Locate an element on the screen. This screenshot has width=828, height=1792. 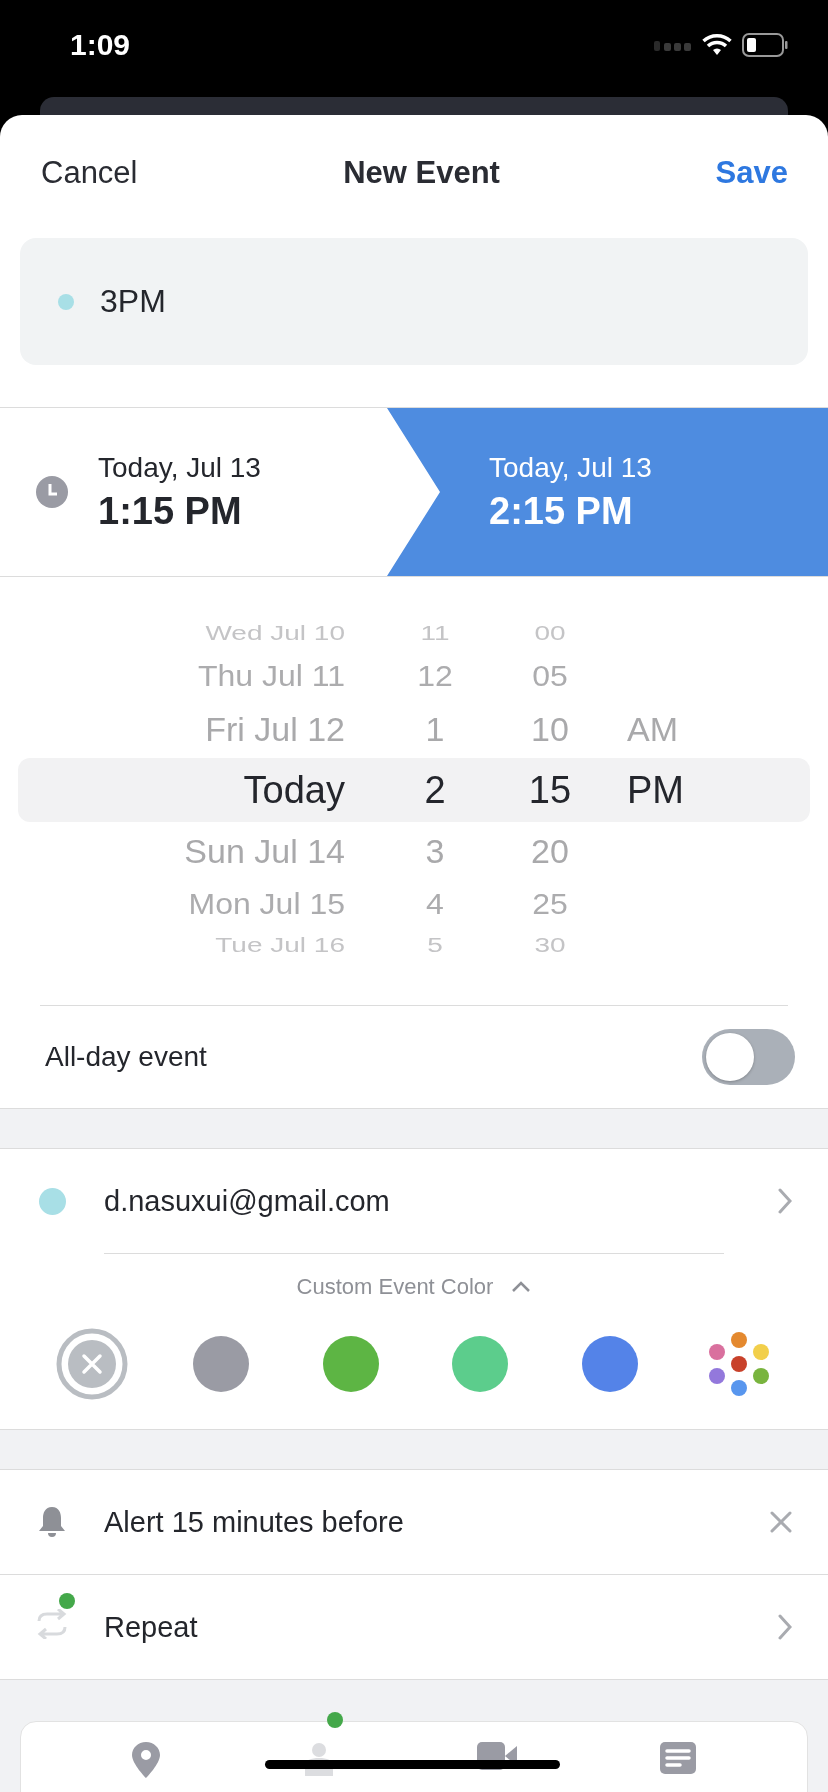
caret-up-icon is located at coordinates (521, 1286).